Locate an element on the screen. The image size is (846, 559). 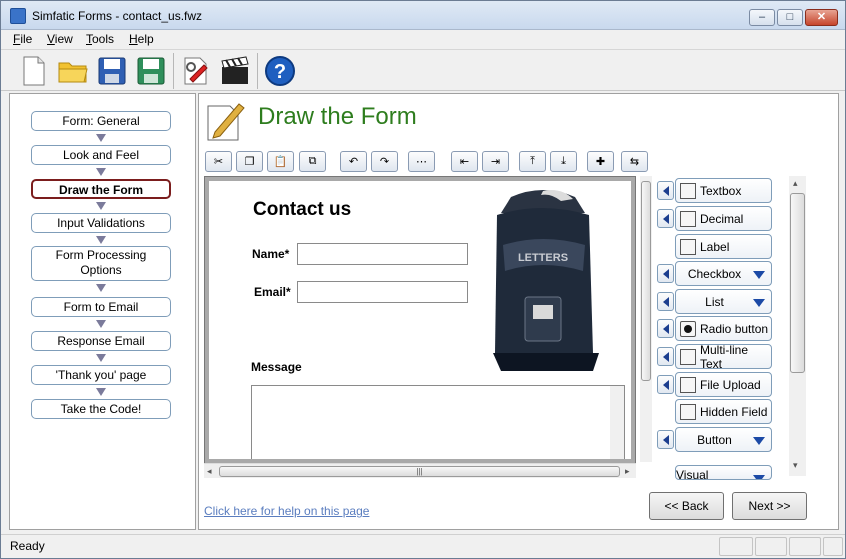
align-bottom-icon: ⤓ is located at coordinates (563, 161).